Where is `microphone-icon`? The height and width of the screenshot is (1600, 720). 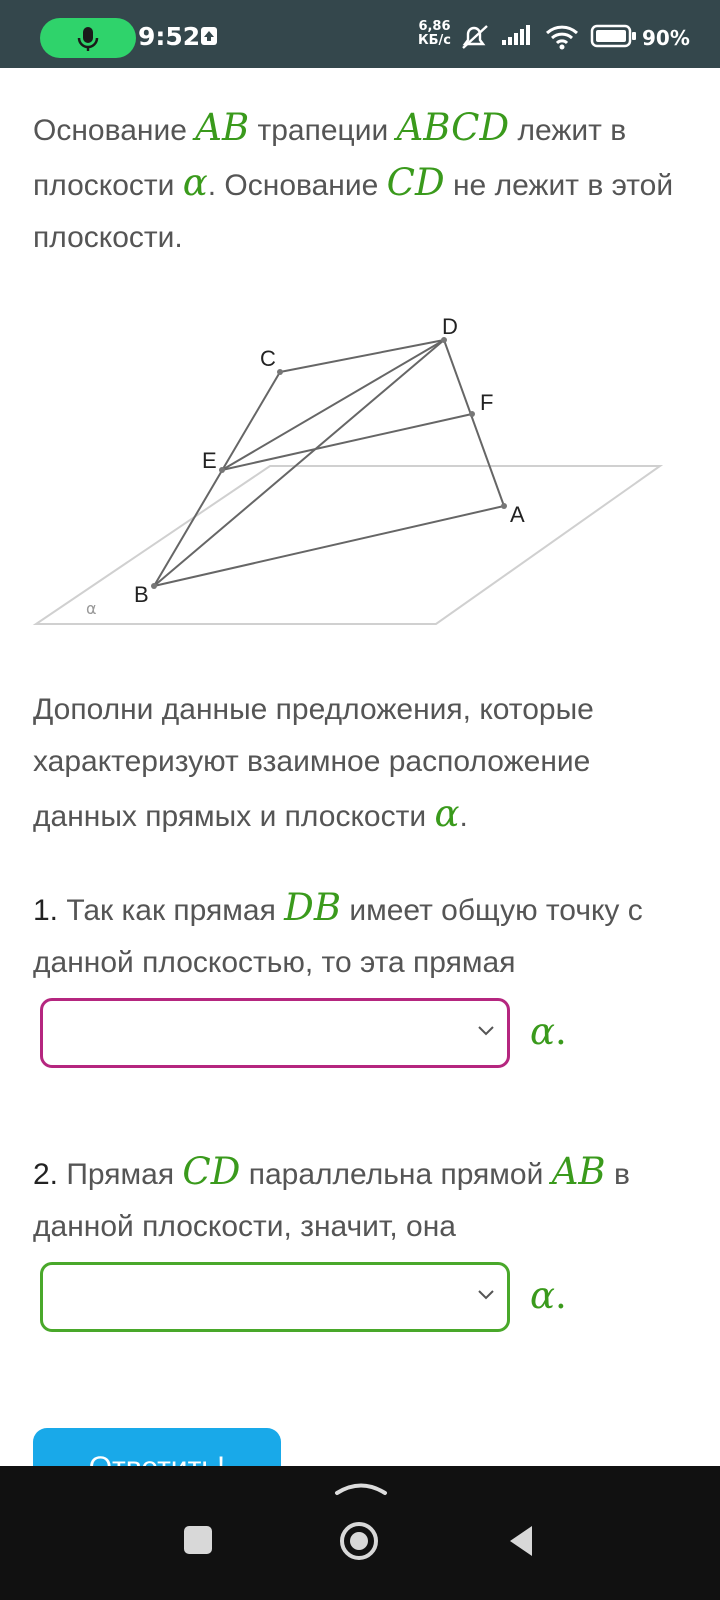 microphone-icon is located at coordinates (88, 39).